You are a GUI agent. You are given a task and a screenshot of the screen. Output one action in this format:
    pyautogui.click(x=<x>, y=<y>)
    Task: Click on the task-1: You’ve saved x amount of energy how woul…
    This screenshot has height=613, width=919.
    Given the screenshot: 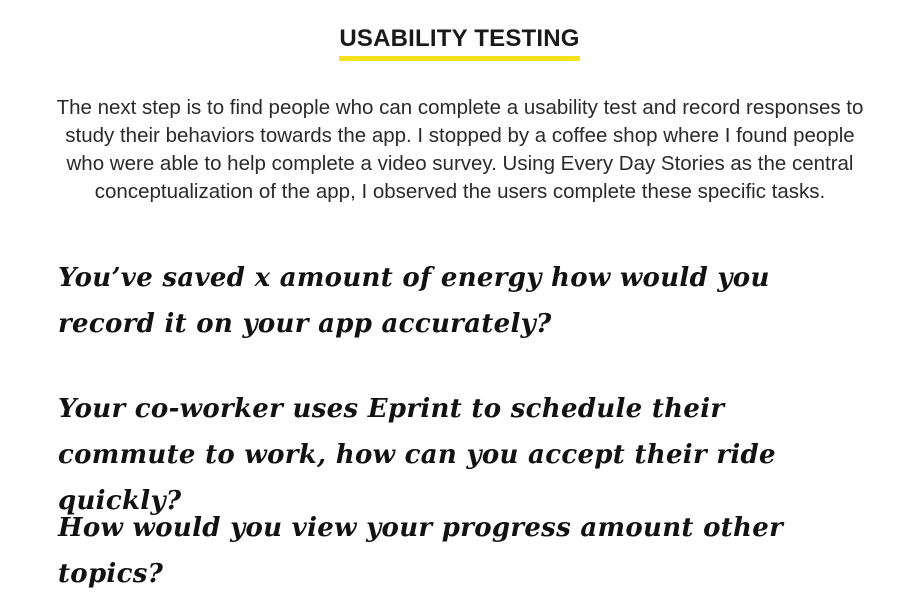 What is the action you would take?
    pyautogui.click(x=414, y=301)
    